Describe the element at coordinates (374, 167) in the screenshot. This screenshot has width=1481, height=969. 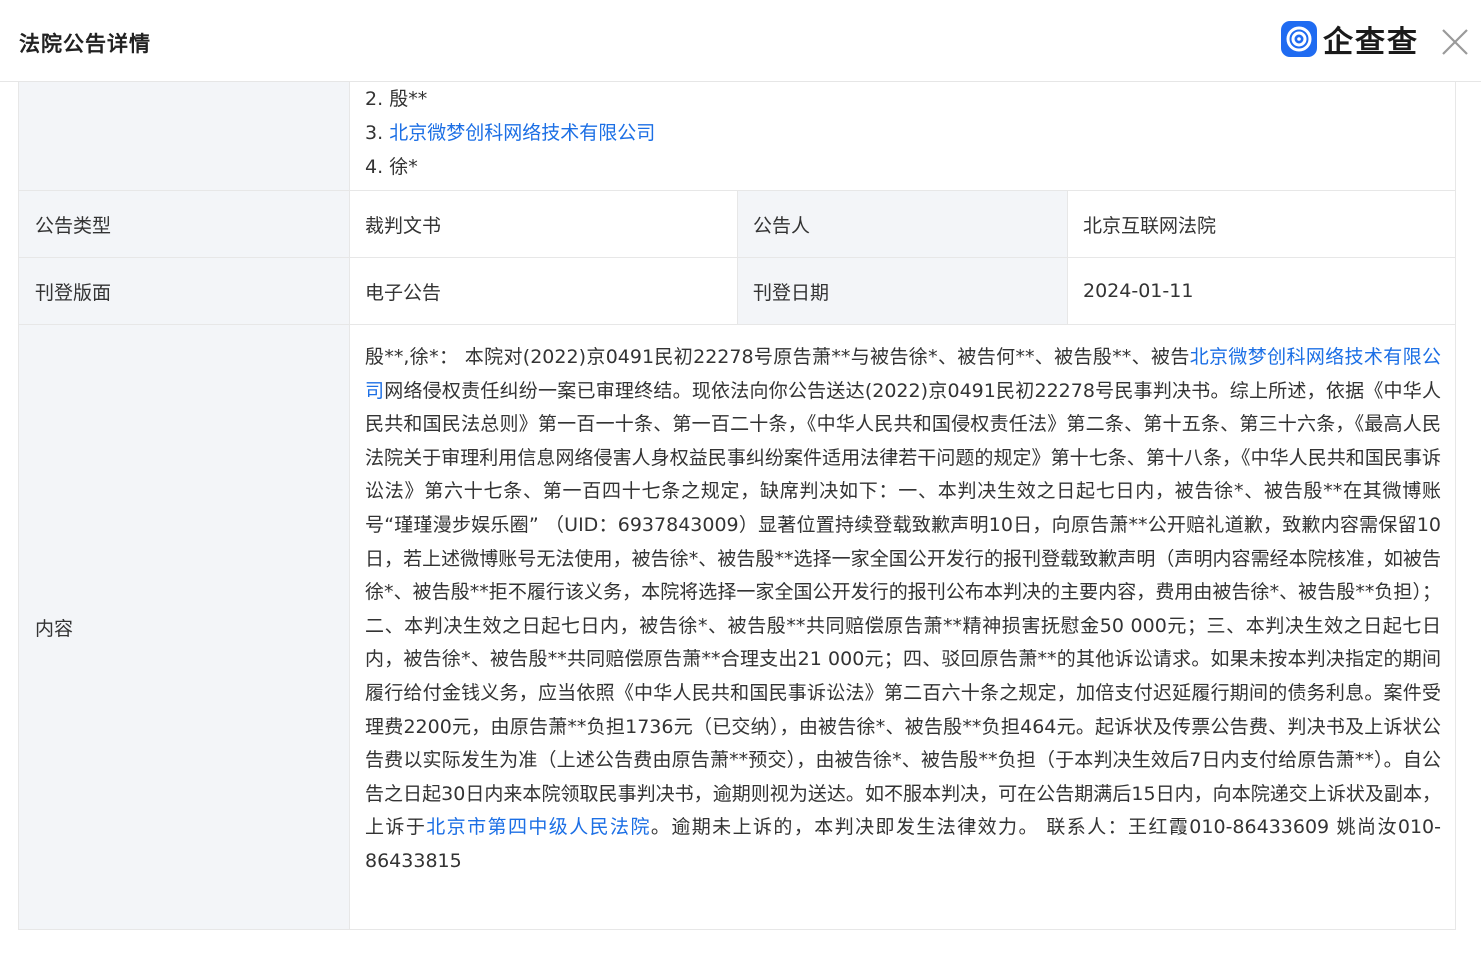
I see `party-number: 4.` at that location.